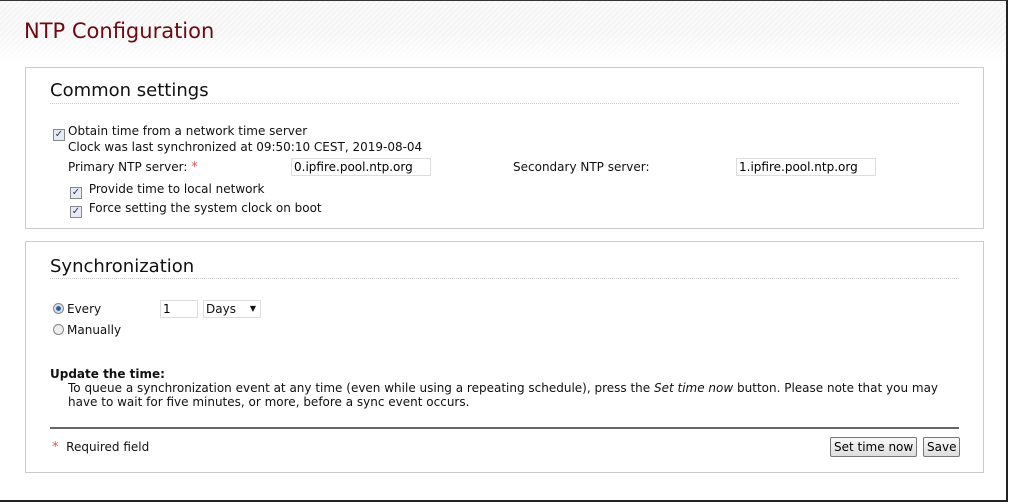 This screenshot has height=504, width=1010. What do you see at coordinates (581, 167) in the screenshot?
I see `secondary-ntp-label: Secondary NTP server:` at bounding box center [581, 167].